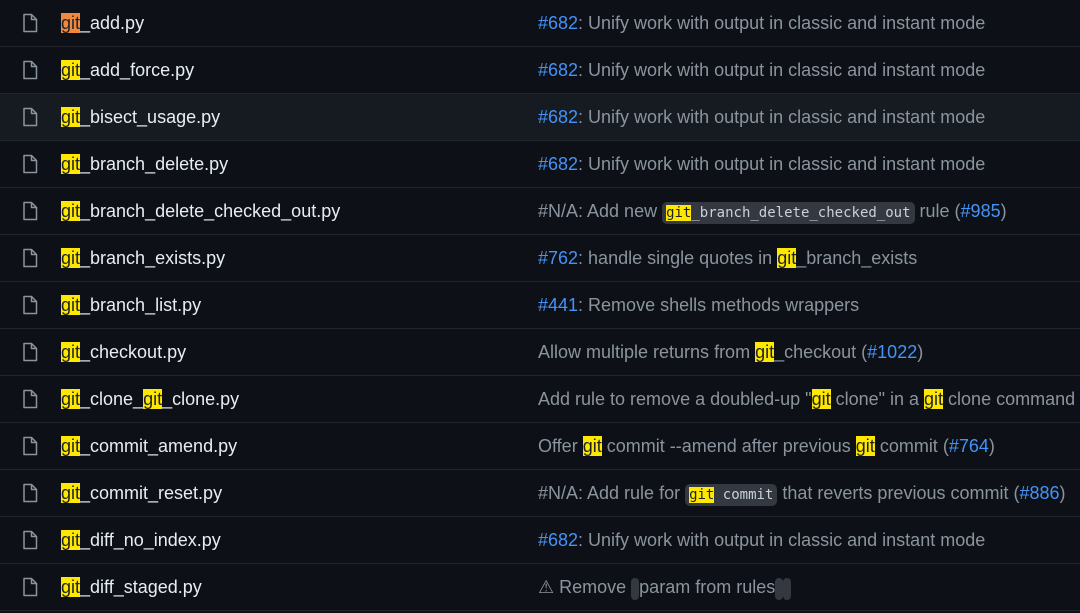  I want to click on text-segment: rule (, so click(937, 211).